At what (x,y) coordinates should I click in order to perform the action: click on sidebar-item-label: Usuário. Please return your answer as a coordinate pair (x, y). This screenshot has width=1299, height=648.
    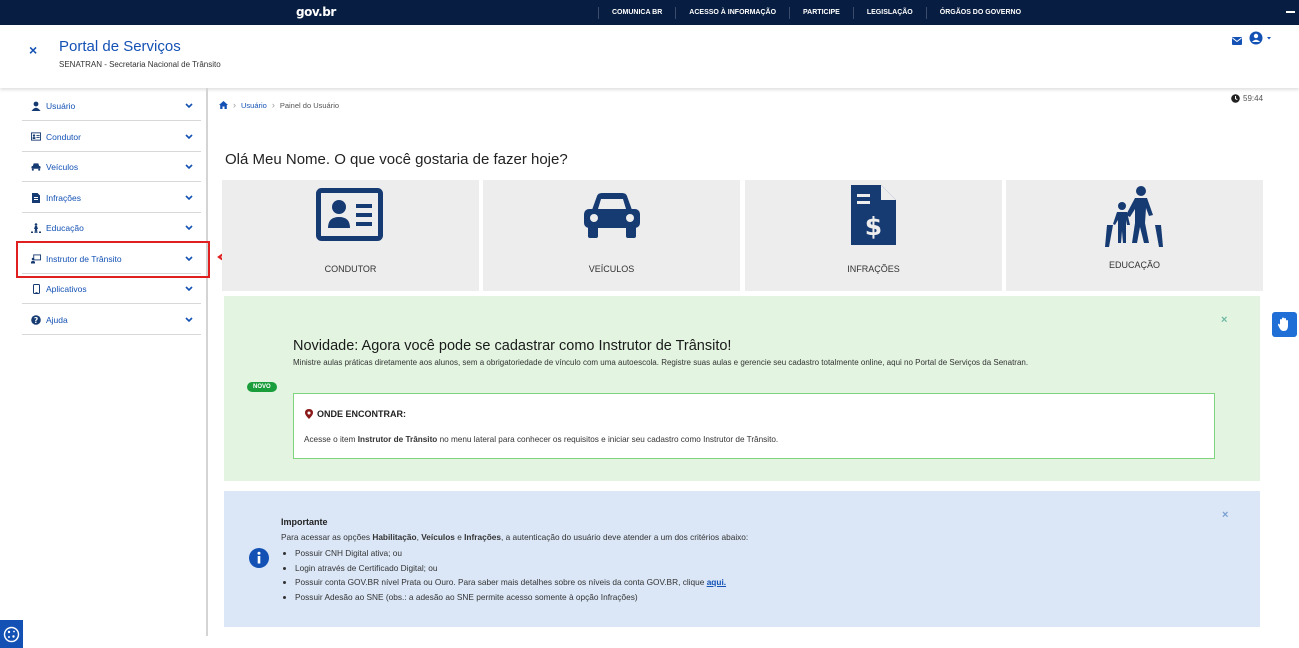
    Looking at the image, I should click on (61, 105).